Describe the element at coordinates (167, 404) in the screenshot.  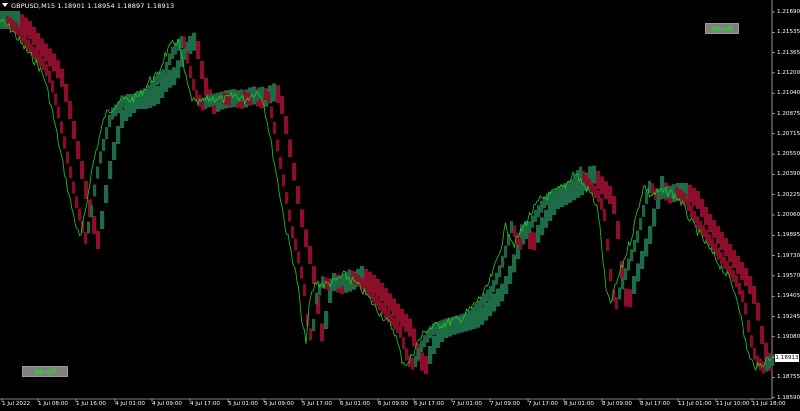
I see `x-tick-label: 4 Jul 09:00` at that location.